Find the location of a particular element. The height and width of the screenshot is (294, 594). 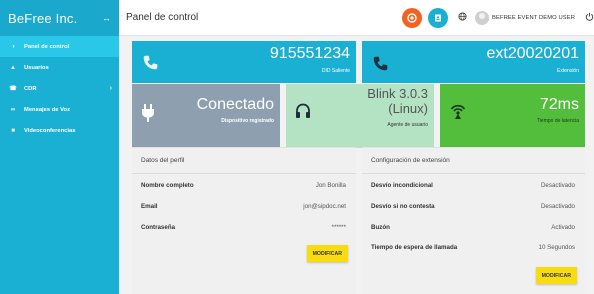

avatar is located at coordinates (482, 17).